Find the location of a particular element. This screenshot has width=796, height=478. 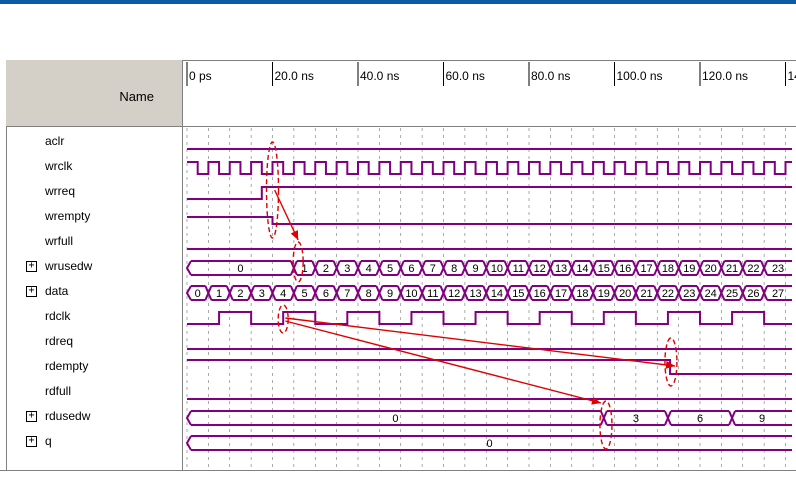

annotation-arrow-rdempty is located at coordinates (480, 342).